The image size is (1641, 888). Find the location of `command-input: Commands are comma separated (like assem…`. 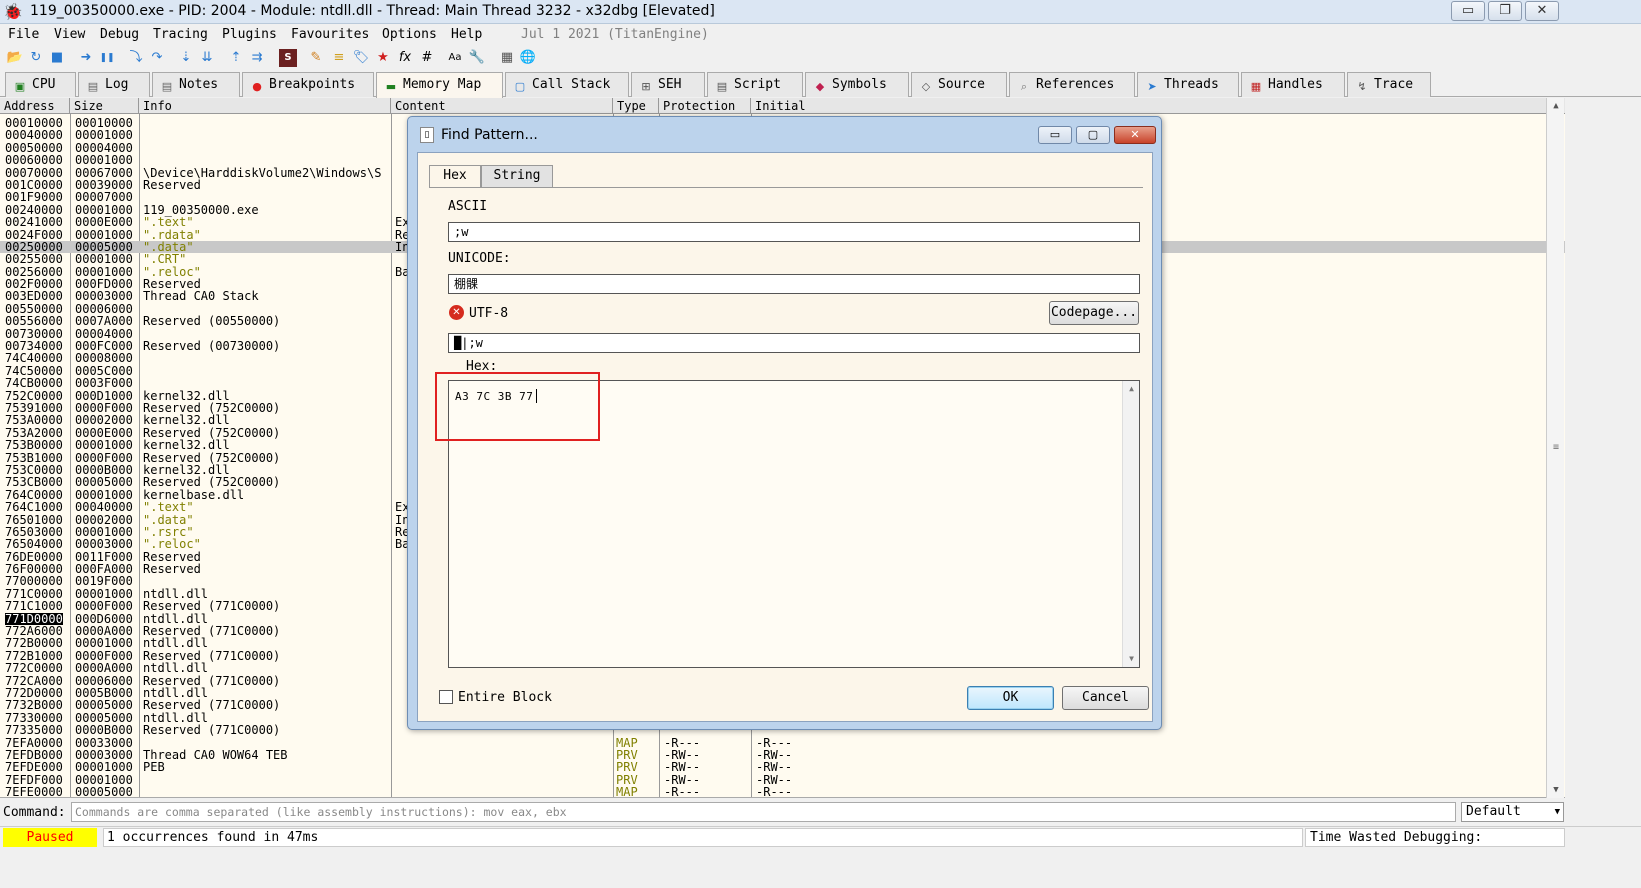

command-input: Commands are comma separated (like assem… is located at coordinates (763, 812).